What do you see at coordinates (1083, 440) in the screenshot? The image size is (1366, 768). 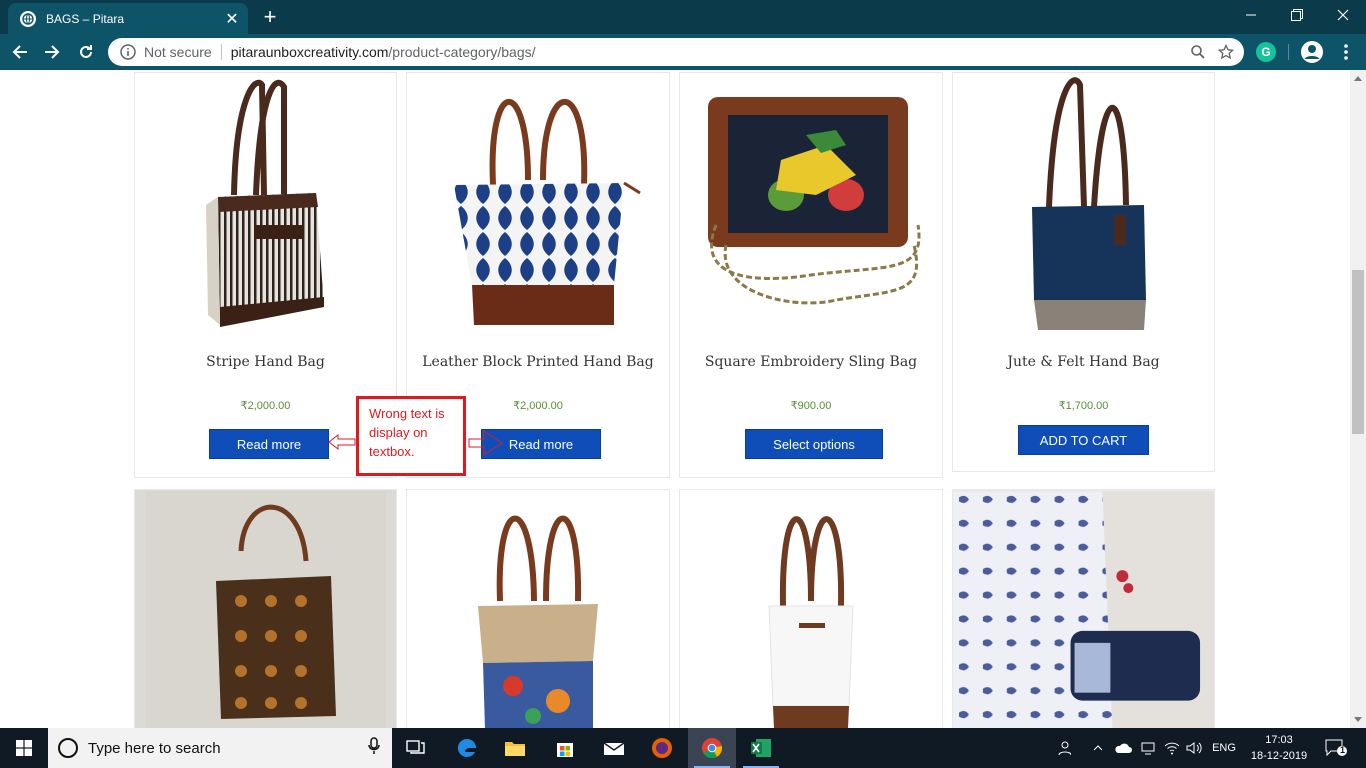 I see `add-to-cart-button: ADD TO CART` at bounding box center [1083, 440].